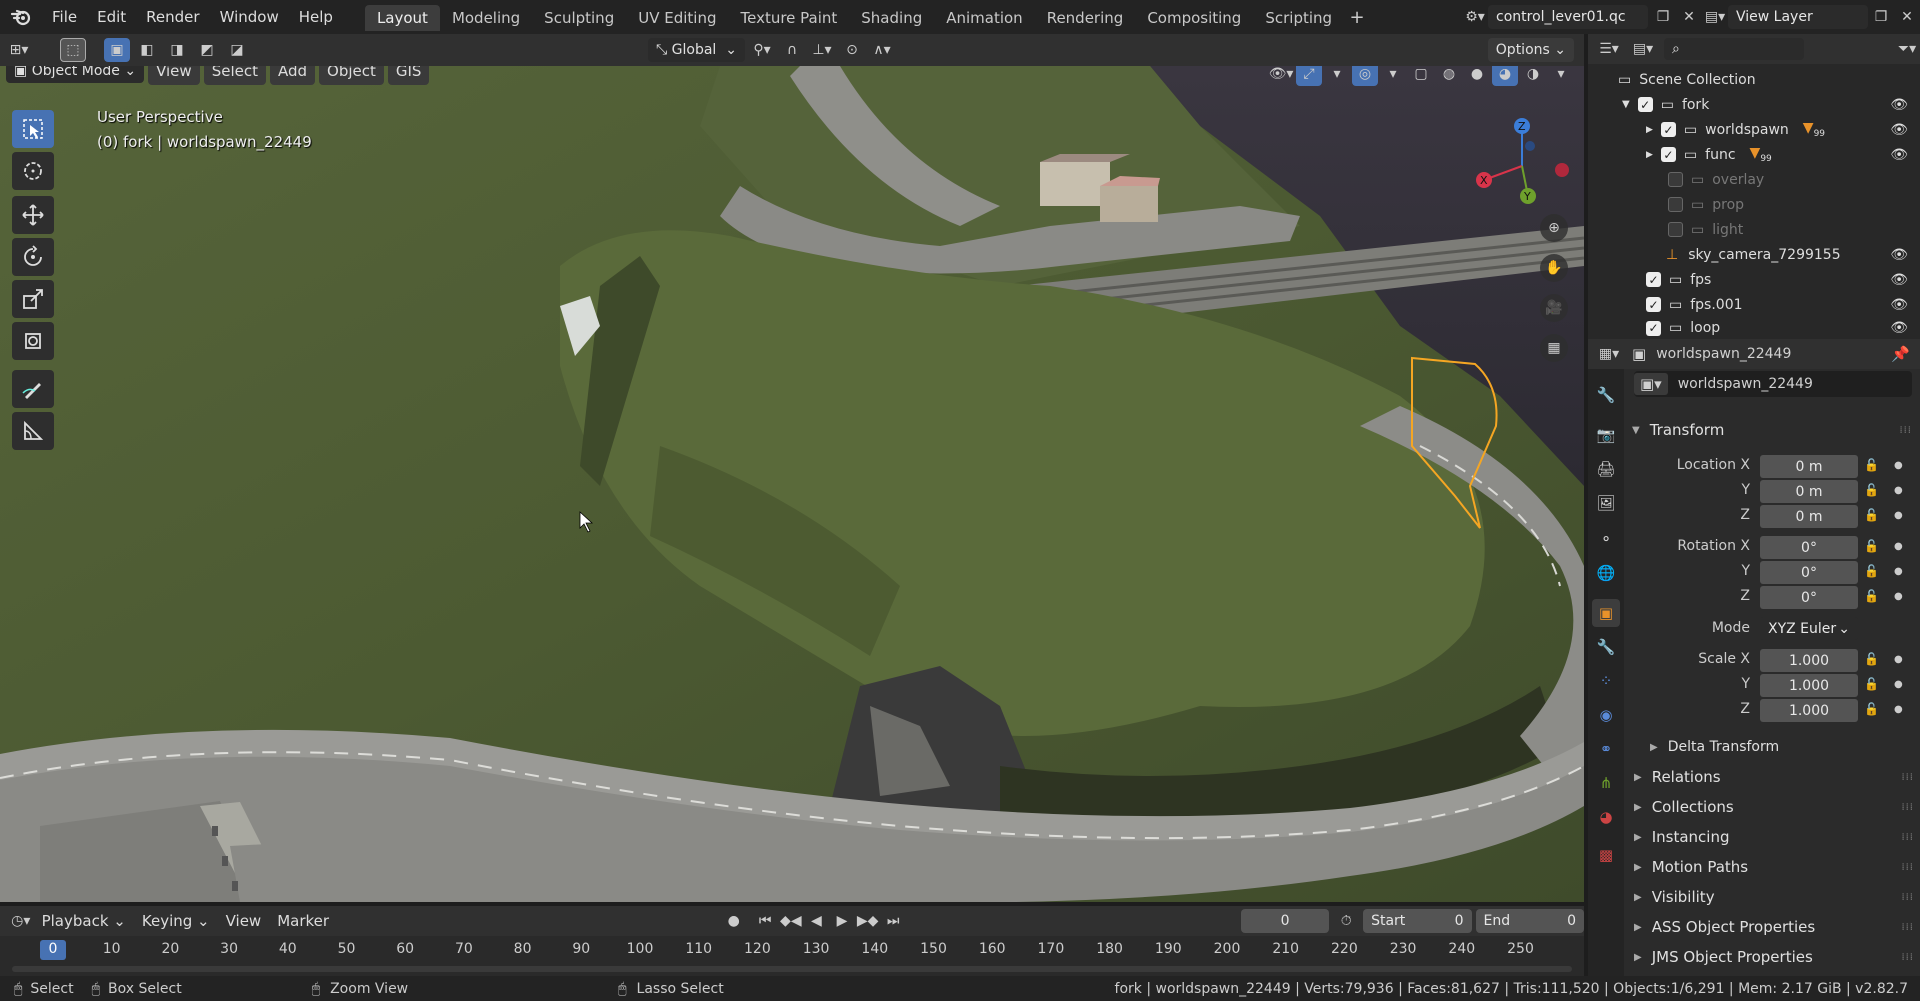 This screenshot has width=1920, height=1001. Describe the element at coordinates (1754, 328) in the screenshot. I see `outliner-row-loop: ✓ ▭ loop 👁` at that location.